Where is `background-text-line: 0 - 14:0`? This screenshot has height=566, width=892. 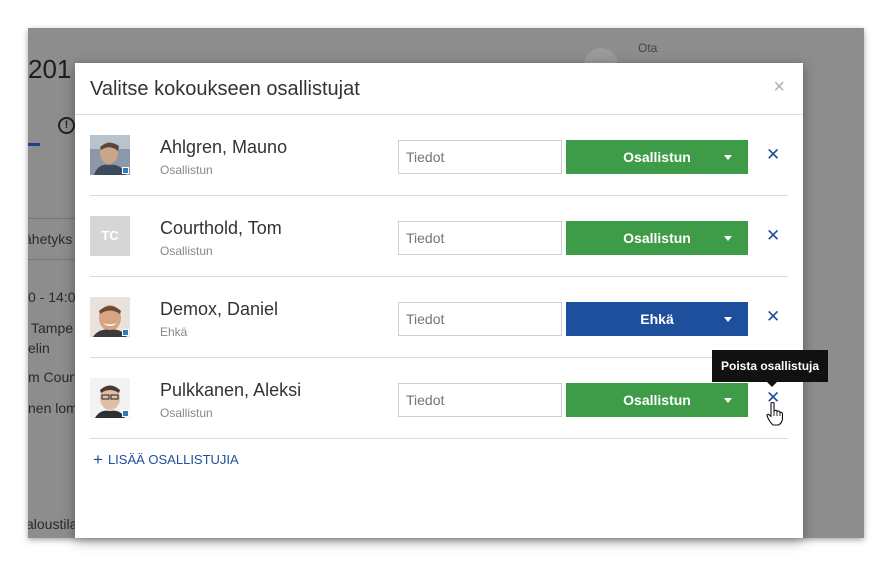
background-text-line: 0 - 14:0 is located at coordinates (52, 297).